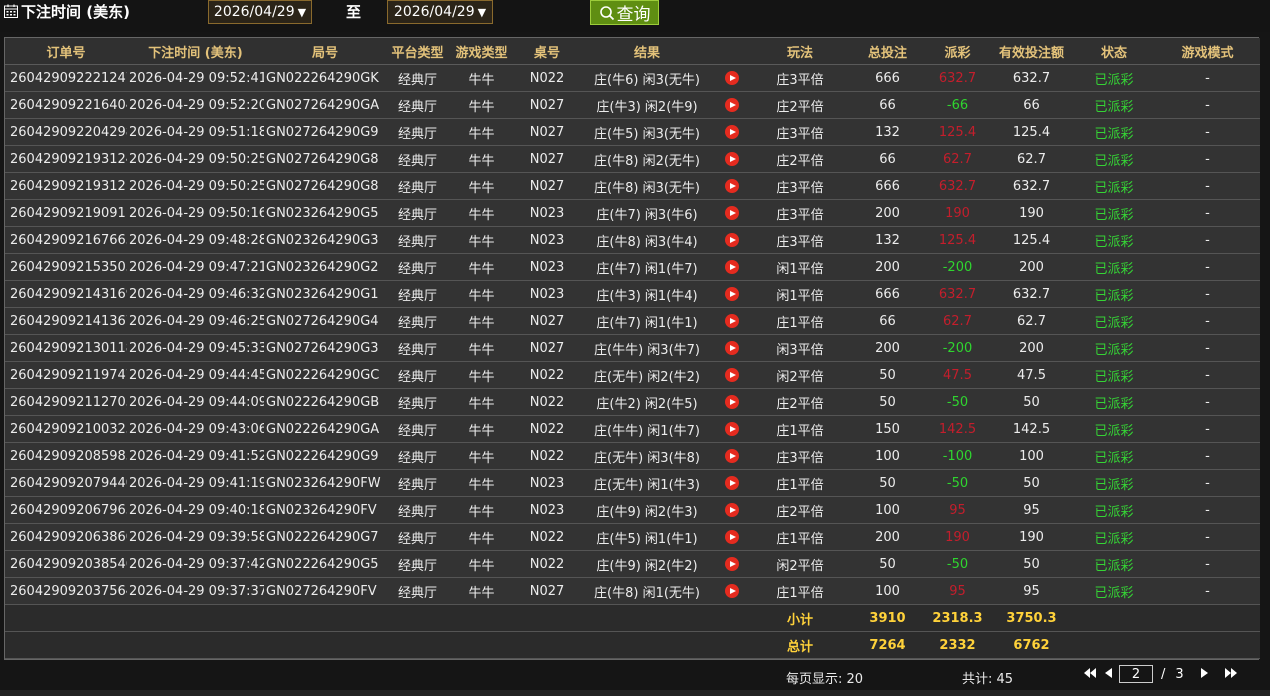 This screenshot has width=1270, height=696. I want to click on round-cell: GN027264290G3, so click(325, 348).